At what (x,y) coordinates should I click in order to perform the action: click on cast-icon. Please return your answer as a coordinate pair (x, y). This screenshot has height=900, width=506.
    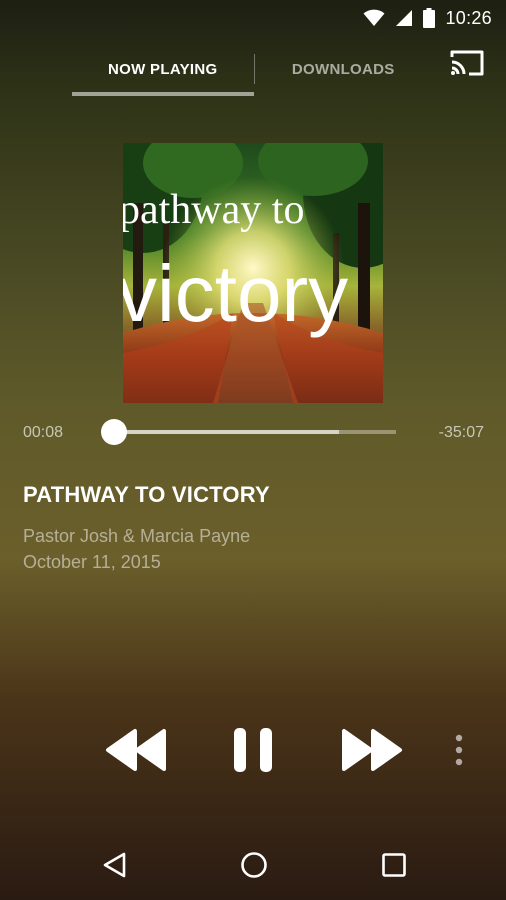
    Looking at the image, I should click on (467, 65).